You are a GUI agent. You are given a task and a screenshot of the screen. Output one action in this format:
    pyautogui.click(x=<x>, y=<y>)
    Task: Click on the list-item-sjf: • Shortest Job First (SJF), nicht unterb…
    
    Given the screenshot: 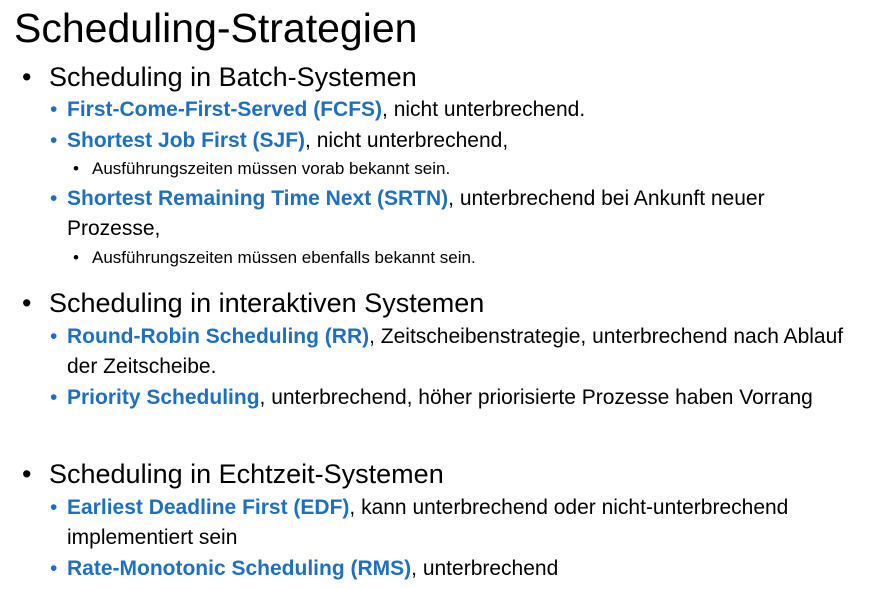 What is the action you would take?
    pyautogui.click(x=450, y=141)
    